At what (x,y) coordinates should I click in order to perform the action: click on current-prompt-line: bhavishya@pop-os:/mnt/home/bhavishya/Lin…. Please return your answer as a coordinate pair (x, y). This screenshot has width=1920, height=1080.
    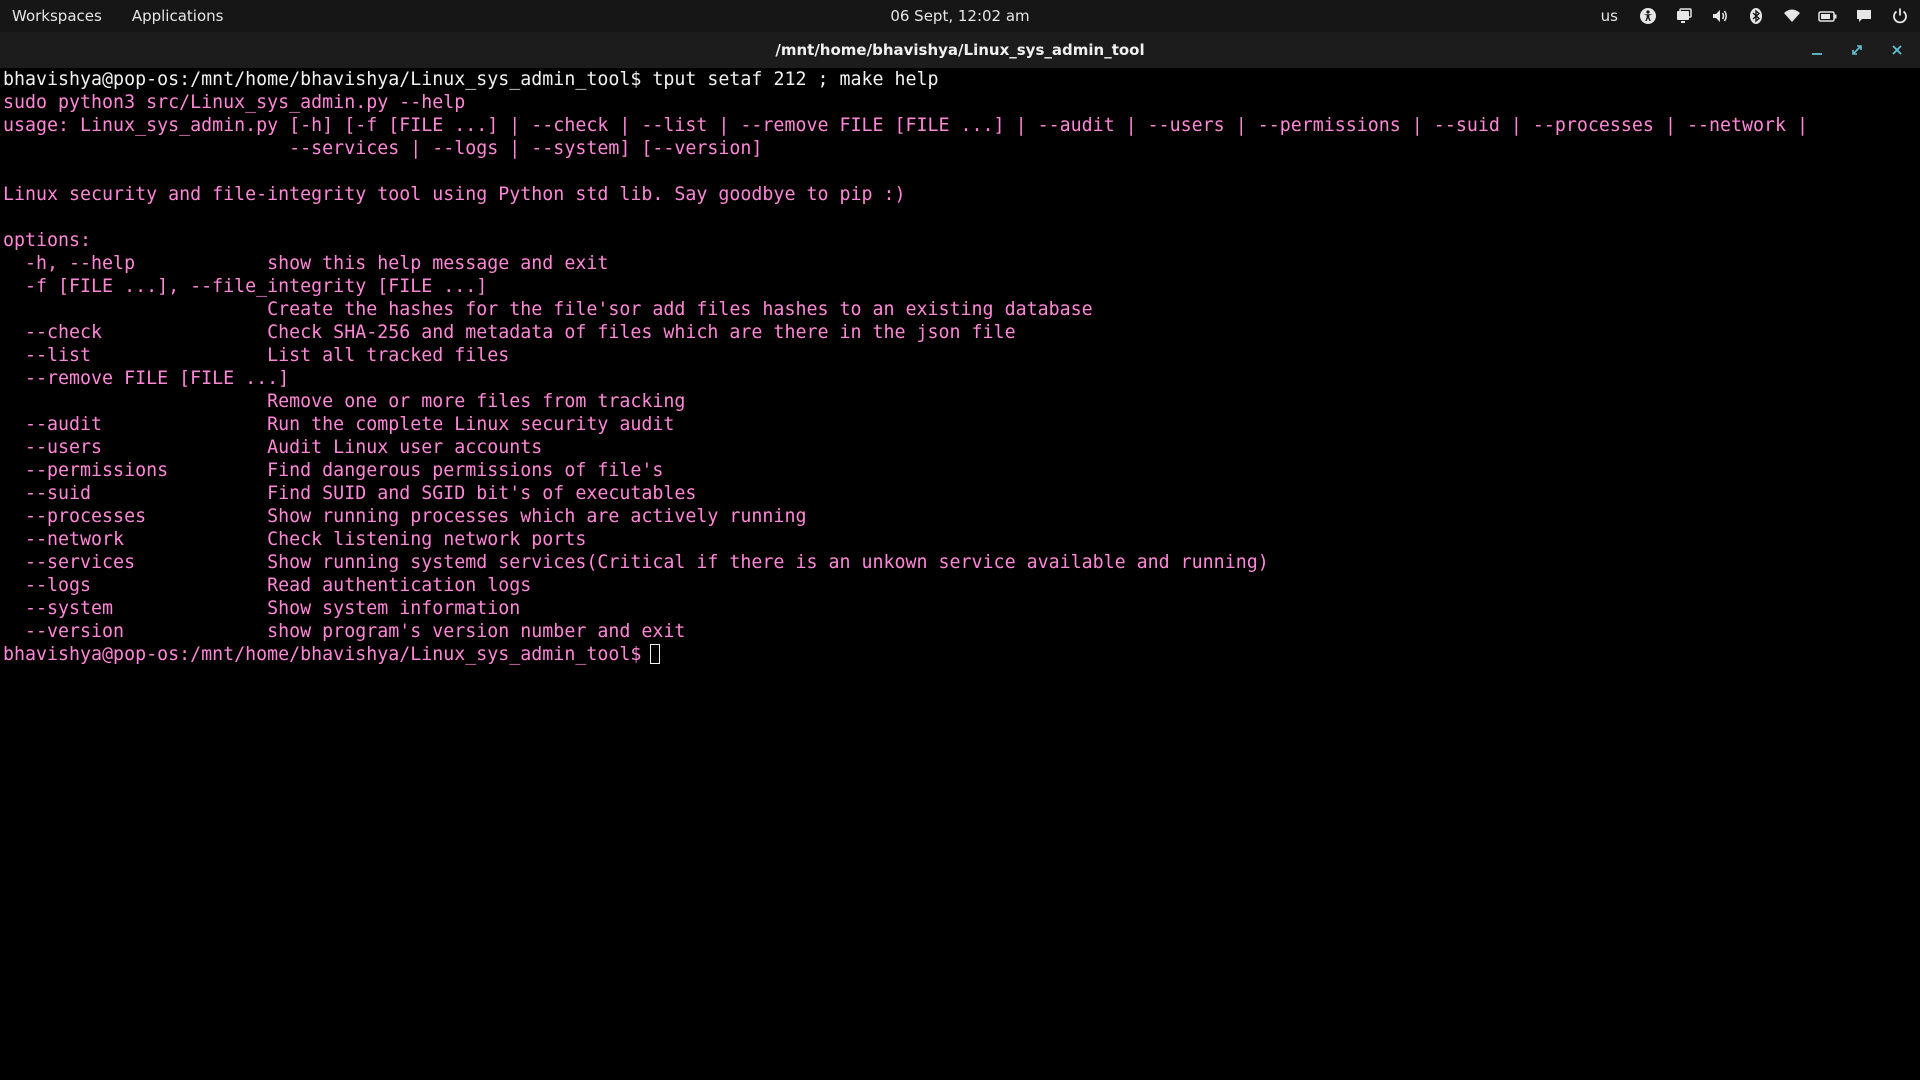
    Looking at the image, I should click on (961, 654).